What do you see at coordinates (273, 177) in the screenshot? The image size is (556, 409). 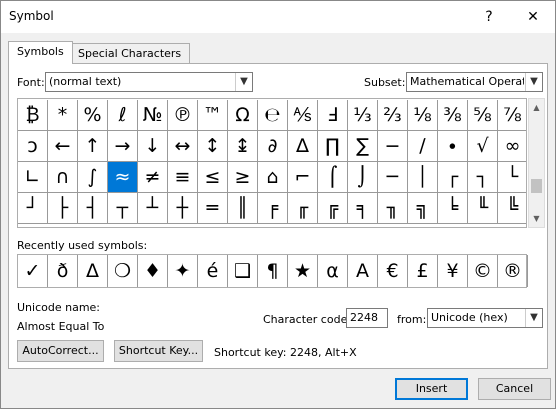 I see `symbol-cell: ⌂` at bounding box center [273, 177].